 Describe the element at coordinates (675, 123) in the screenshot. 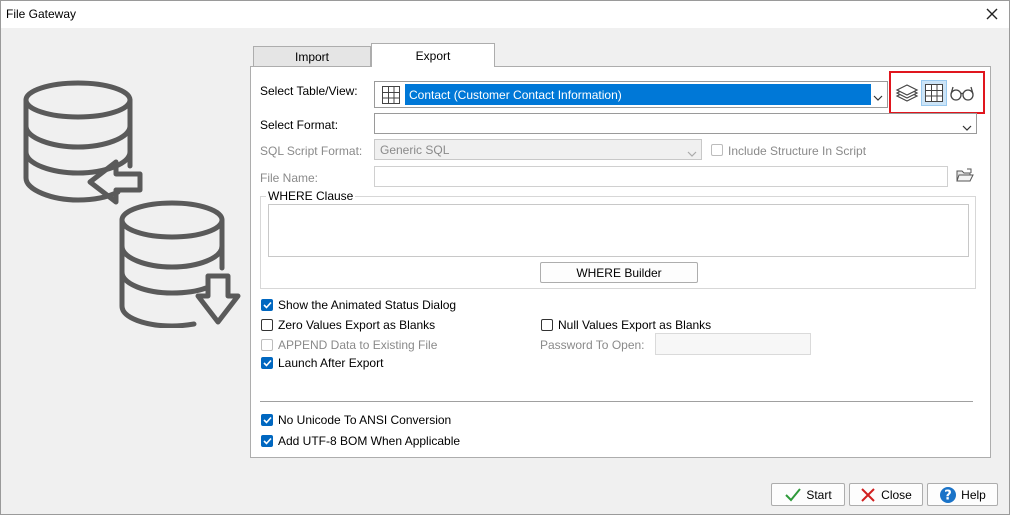

I see `format-select` at that location.